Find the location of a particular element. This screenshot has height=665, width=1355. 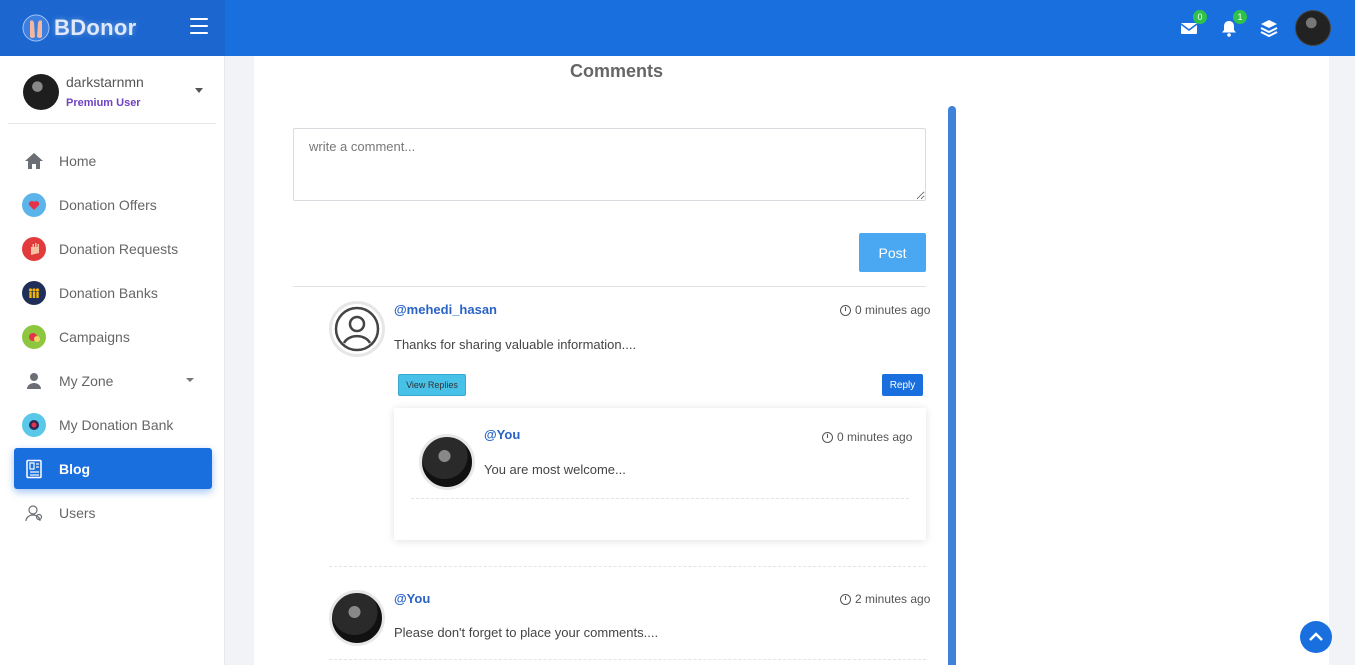

view-replies-button: View Replies is located at coordinates (432, 385).